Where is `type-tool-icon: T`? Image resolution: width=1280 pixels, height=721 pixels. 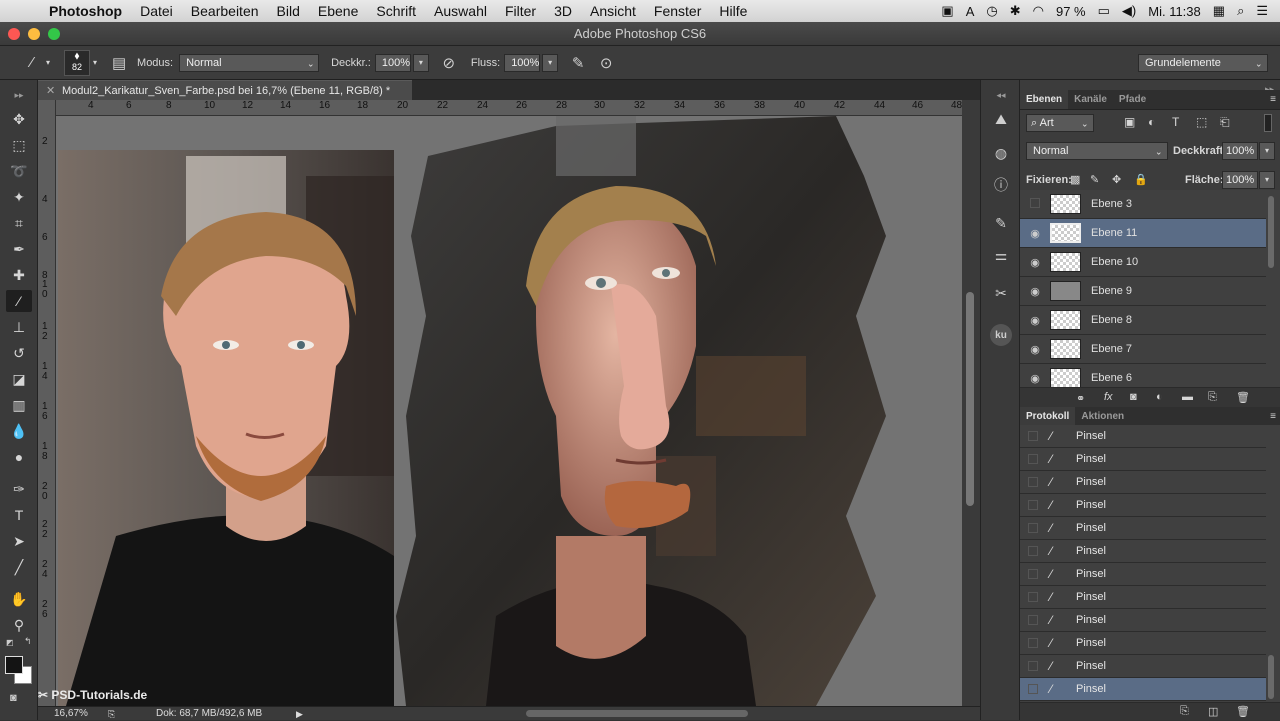
type-tool-icon: T is located at coordinates (19, 515).